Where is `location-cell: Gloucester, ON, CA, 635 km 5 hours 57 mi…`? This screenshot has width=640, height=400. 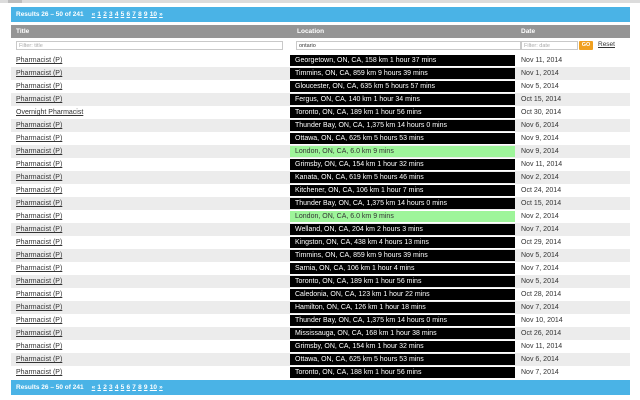 location-cell: Gloucester, ON, CA, 635 km 5 hours 57 mi… is located at coordinates (402, 86).